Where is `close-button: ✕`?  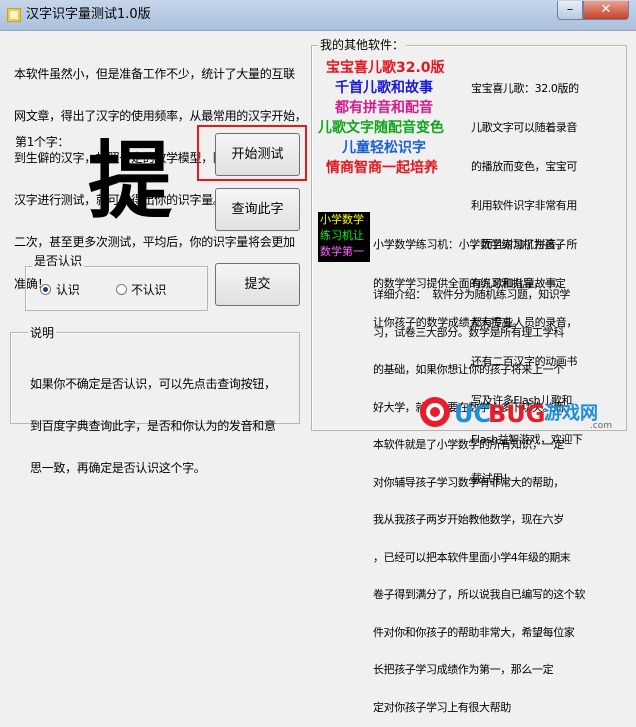 close-button: ✕ is located at coordinates (606, 10).